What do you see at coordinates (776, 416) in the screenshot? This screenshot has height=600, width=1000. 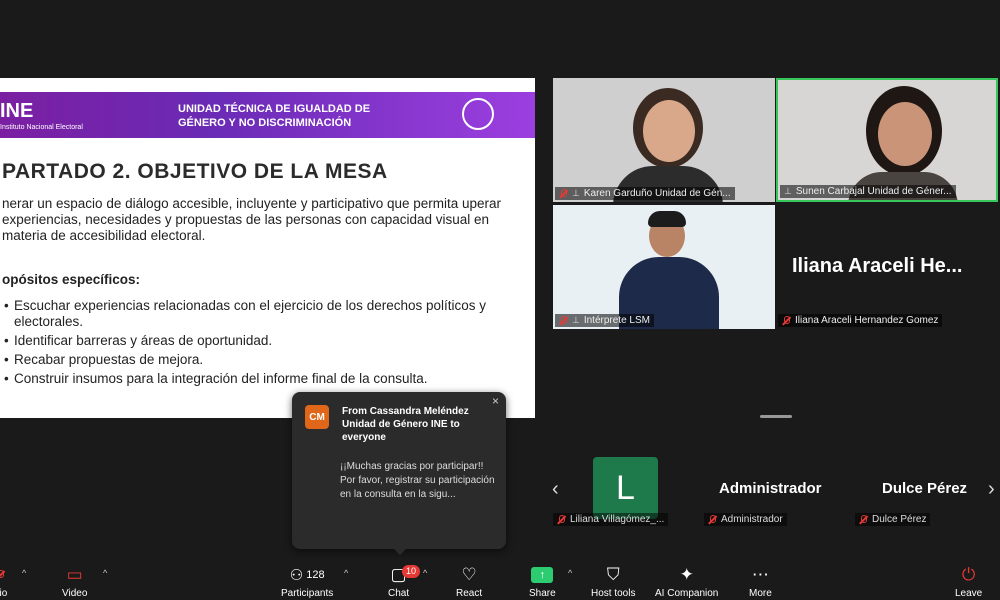 I see `resize-handle` at bounding box center [776, 416].